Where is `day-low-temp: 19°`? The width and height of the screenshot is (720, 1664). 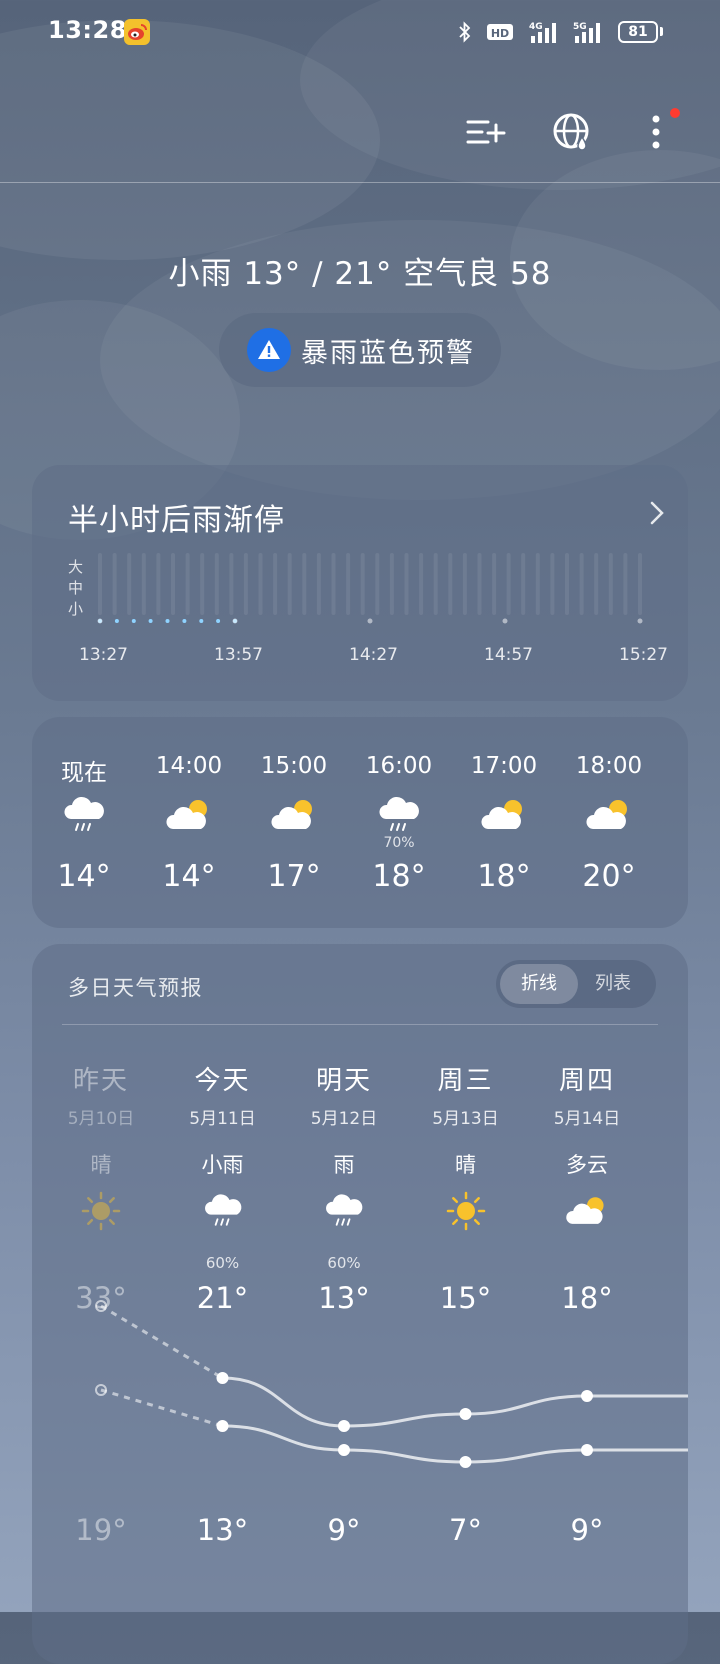
day-low-temp: 19° is located at coordinates (101, 1530).